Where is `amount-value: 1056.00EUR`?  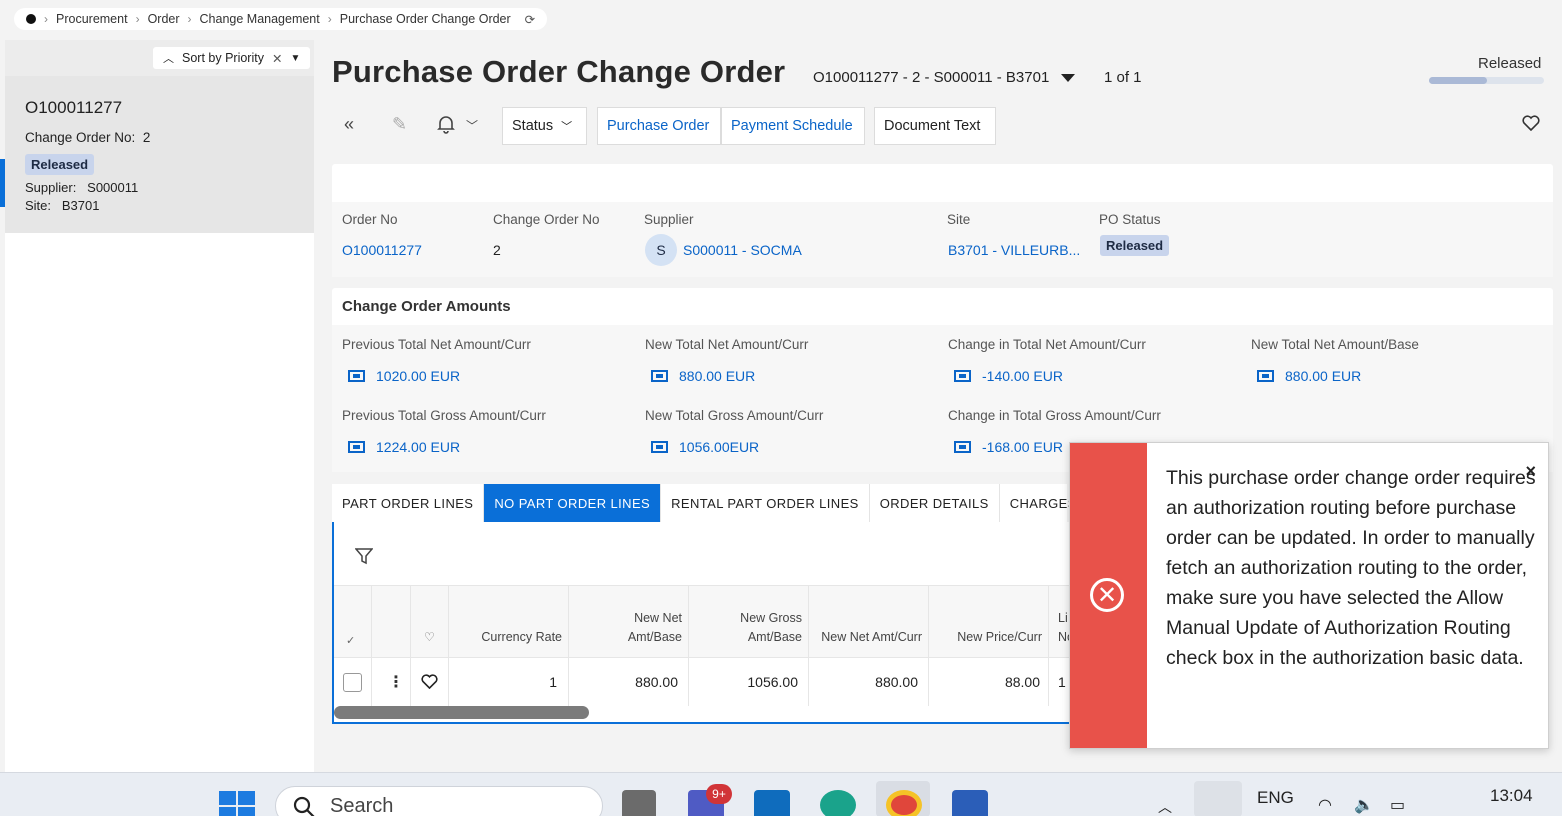 amount-value: 1056.00EUR is located at coordinates (705, 447).